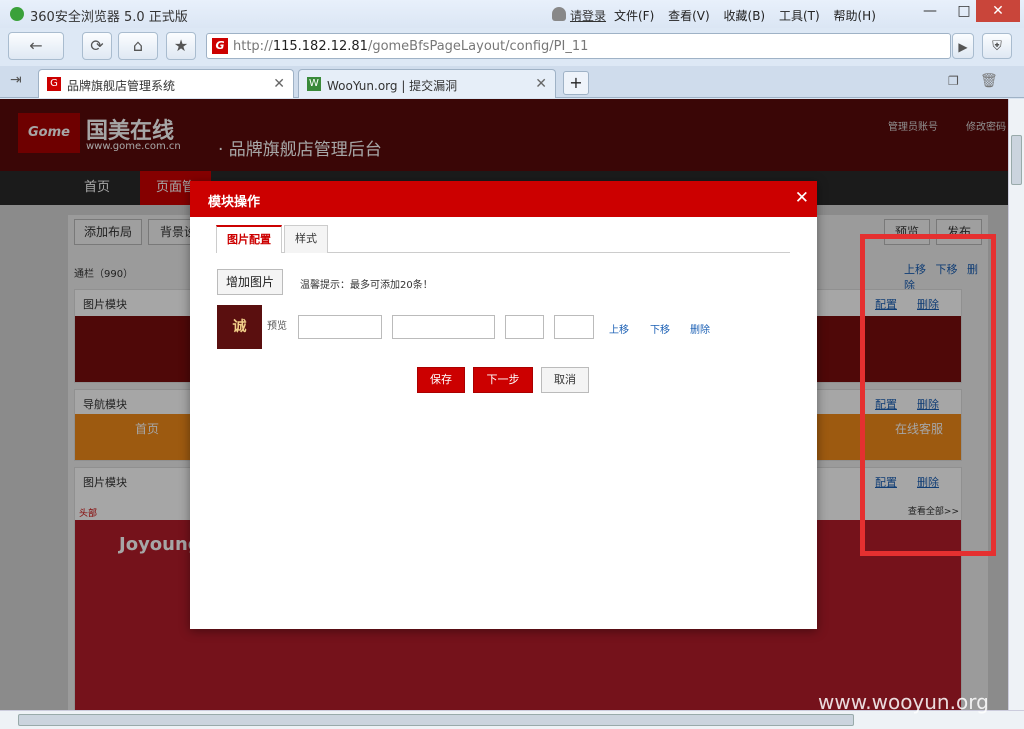 Image resolution: width=1024 pixels, height=729 pixels. Describe the element at coordinates (953, 81) in the screenshot. I see `recent-tabs-icon: ❐` at that location.